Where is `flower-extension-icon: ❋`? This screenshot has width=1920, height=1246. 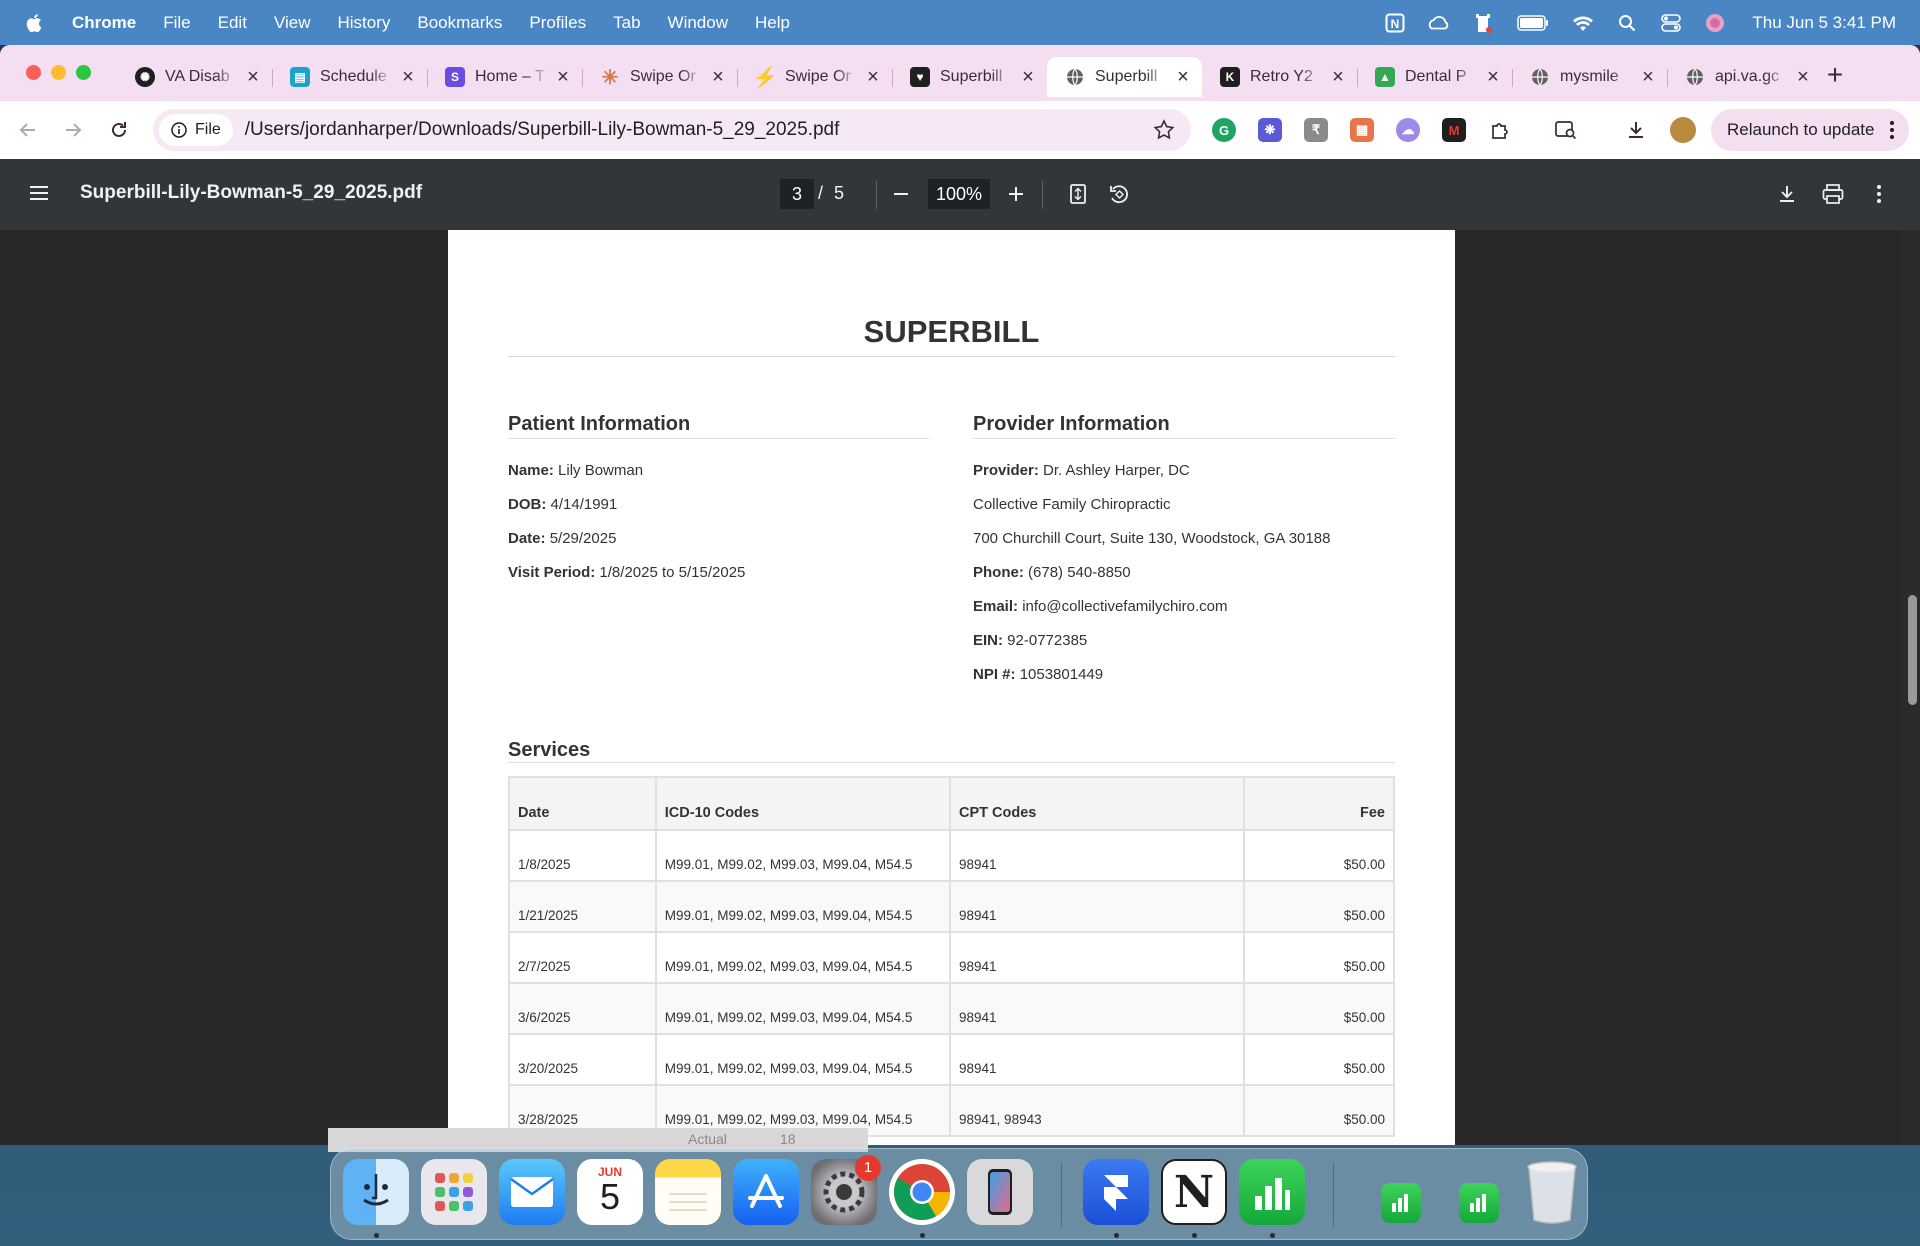 flower-extension-icon: ❋ is located at coordinates (1270, 130).